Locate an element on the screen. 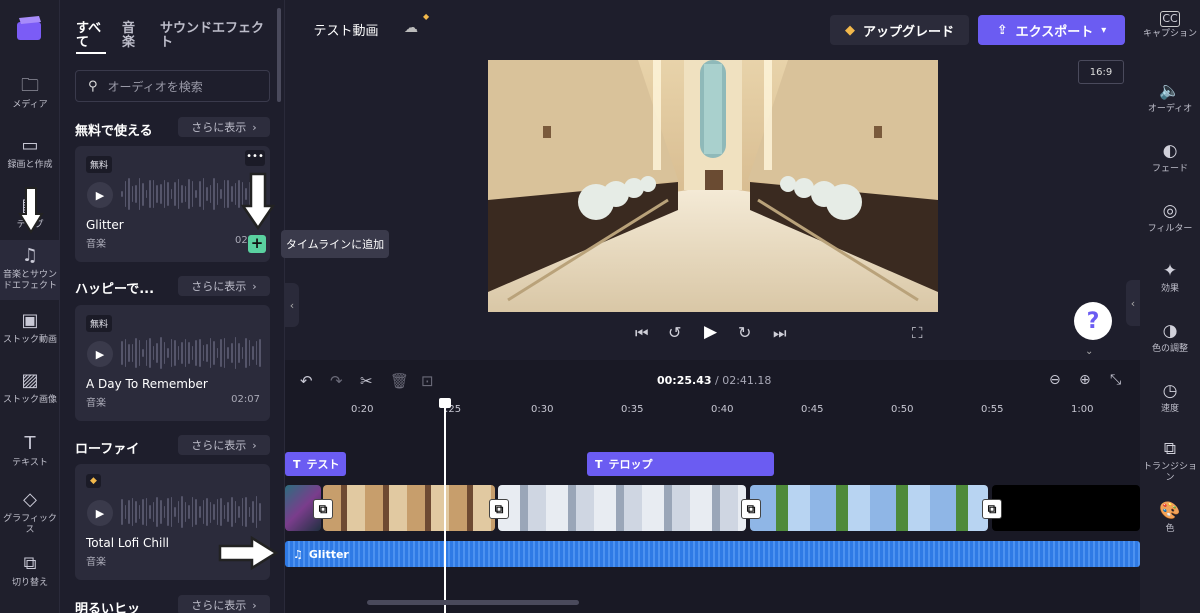 The image size is (1200, 613). tick-label: 0:40 is located at coordinates (722, 409).